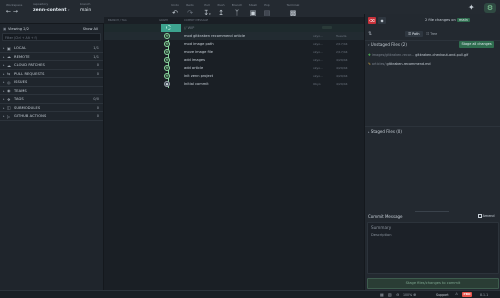 Image resolution: width=500 pixels, height=298 pixels. I want to click on team-icon: ◉, so click(9, 90).